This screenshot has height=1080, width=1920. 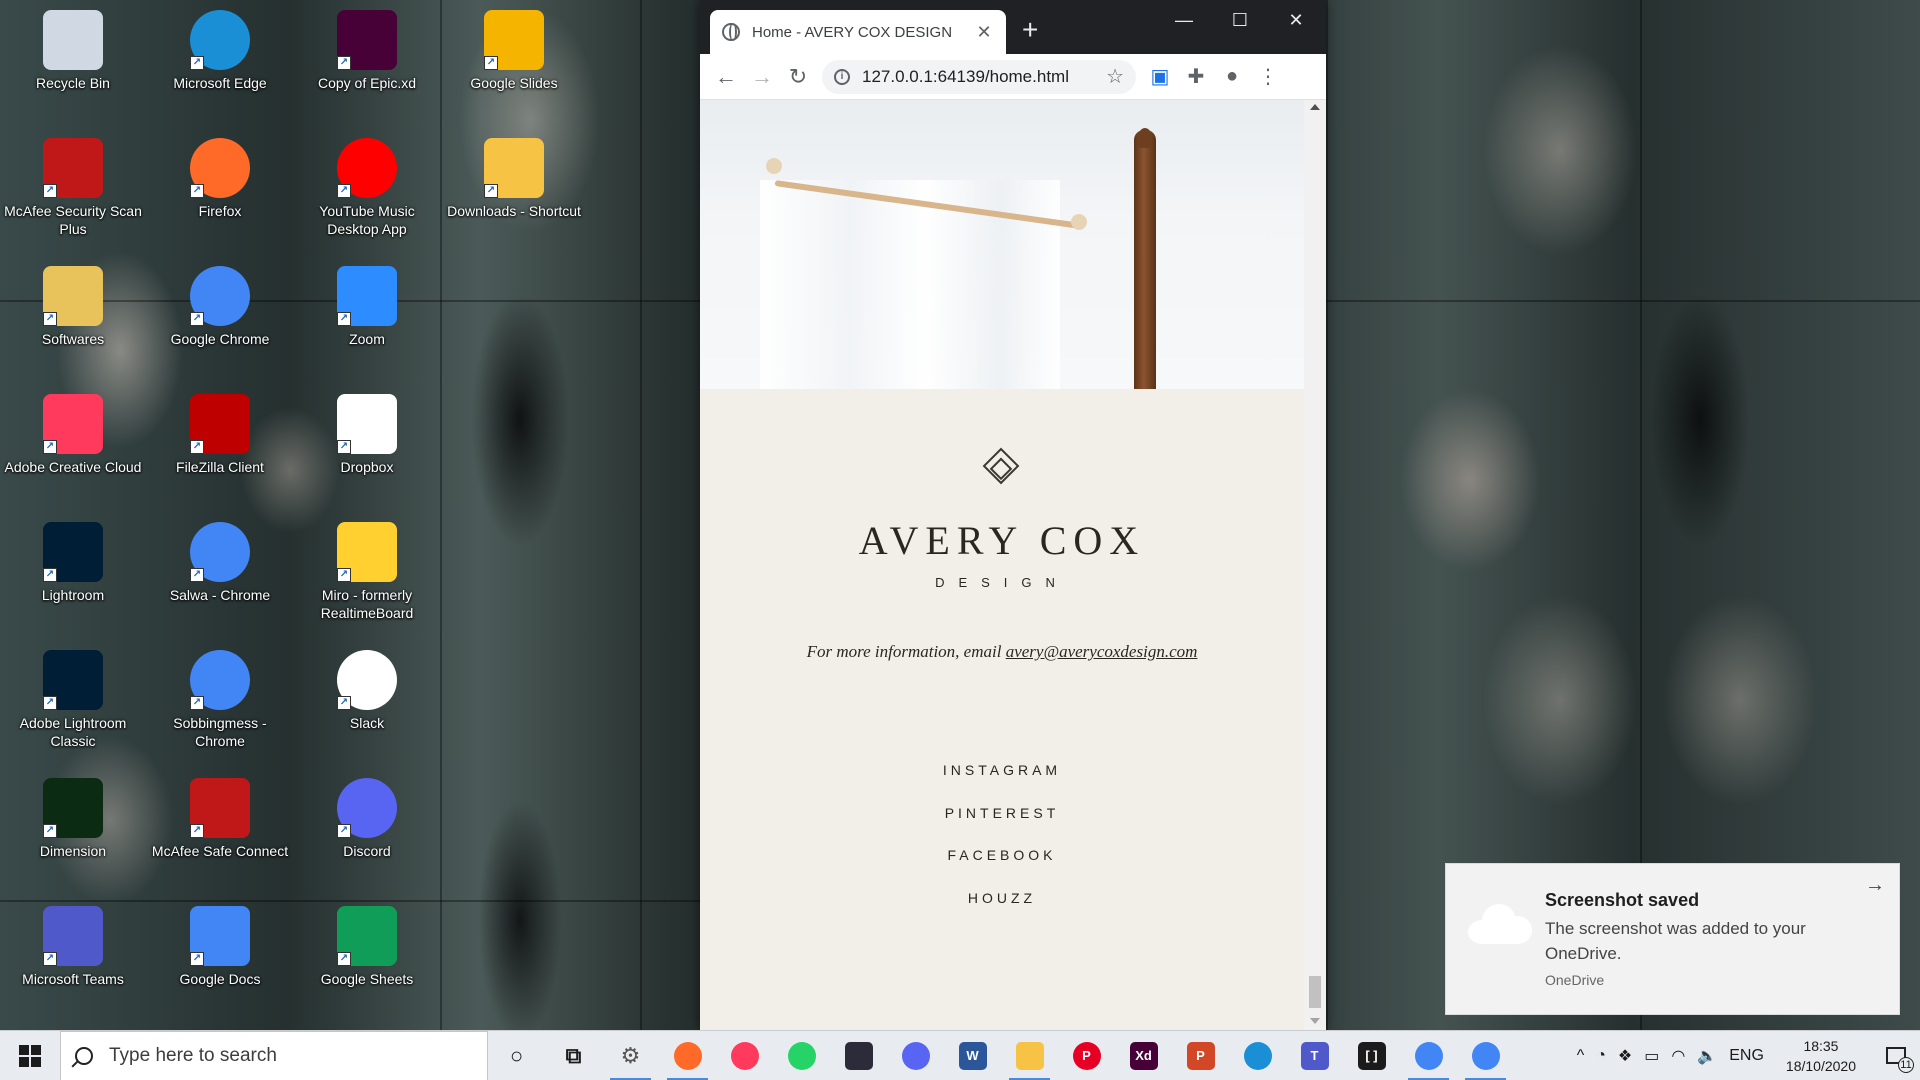 I want to click on desktop-icon: ↗ Downloads - Shortcut, so click(x=514, y=176).